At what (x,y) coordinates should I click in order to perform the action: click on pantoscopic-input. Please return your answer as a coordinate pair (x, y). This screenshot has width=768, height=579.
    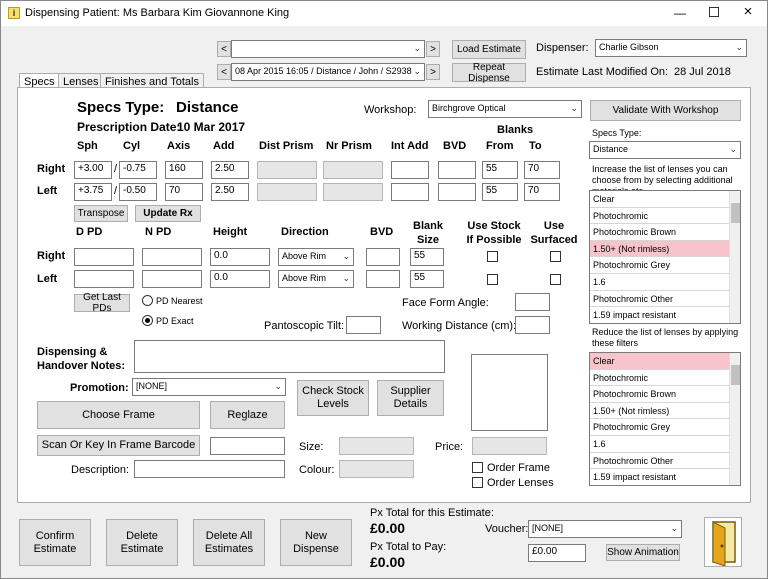
    Looking at the image, I should click on (363, 325).